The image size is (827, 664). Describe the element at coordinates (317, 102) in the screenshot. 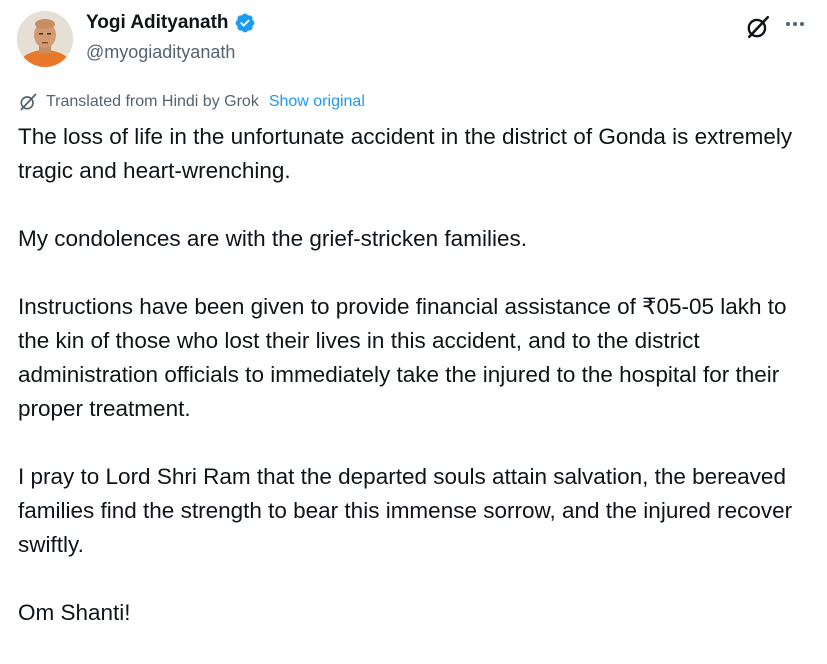

I see `show-original-link: Show original` at that location.